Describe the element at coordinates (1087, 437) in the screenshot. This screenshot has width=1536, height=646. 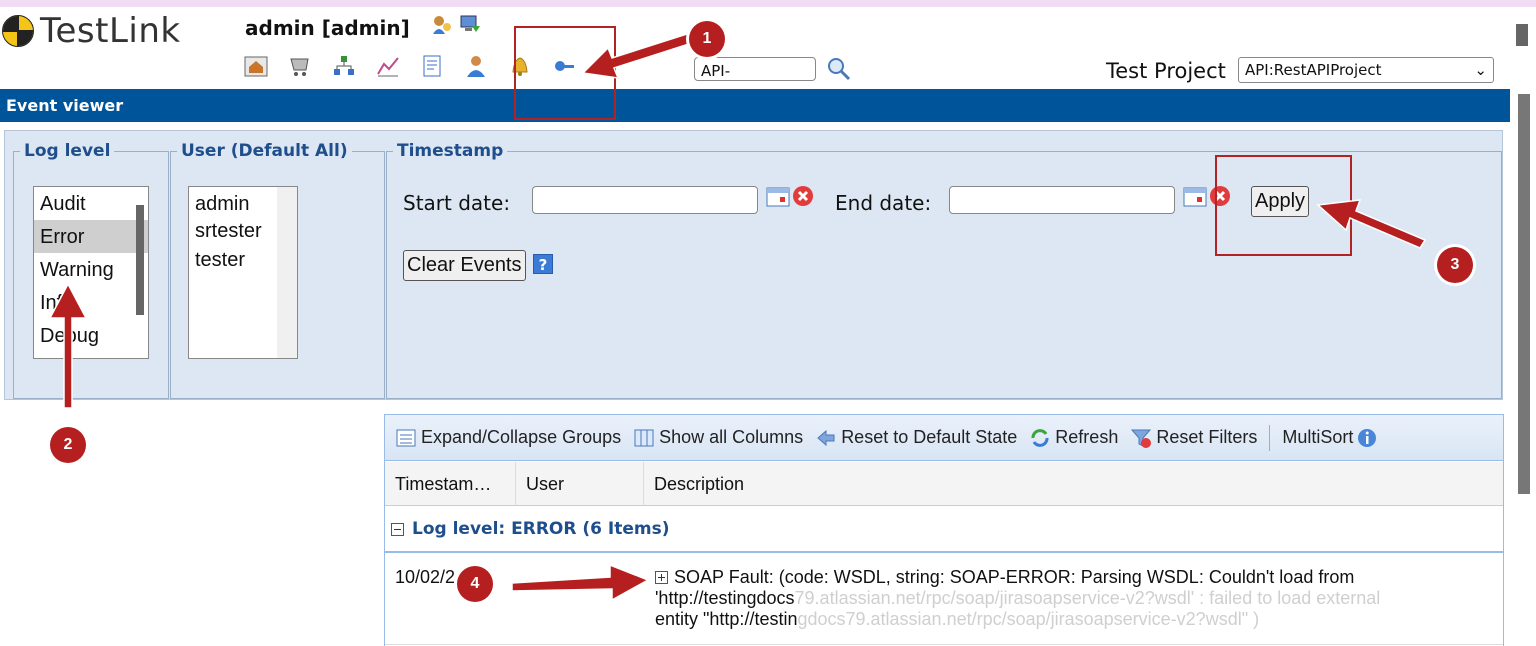
I see `refresh-label: Refresh` at that location.